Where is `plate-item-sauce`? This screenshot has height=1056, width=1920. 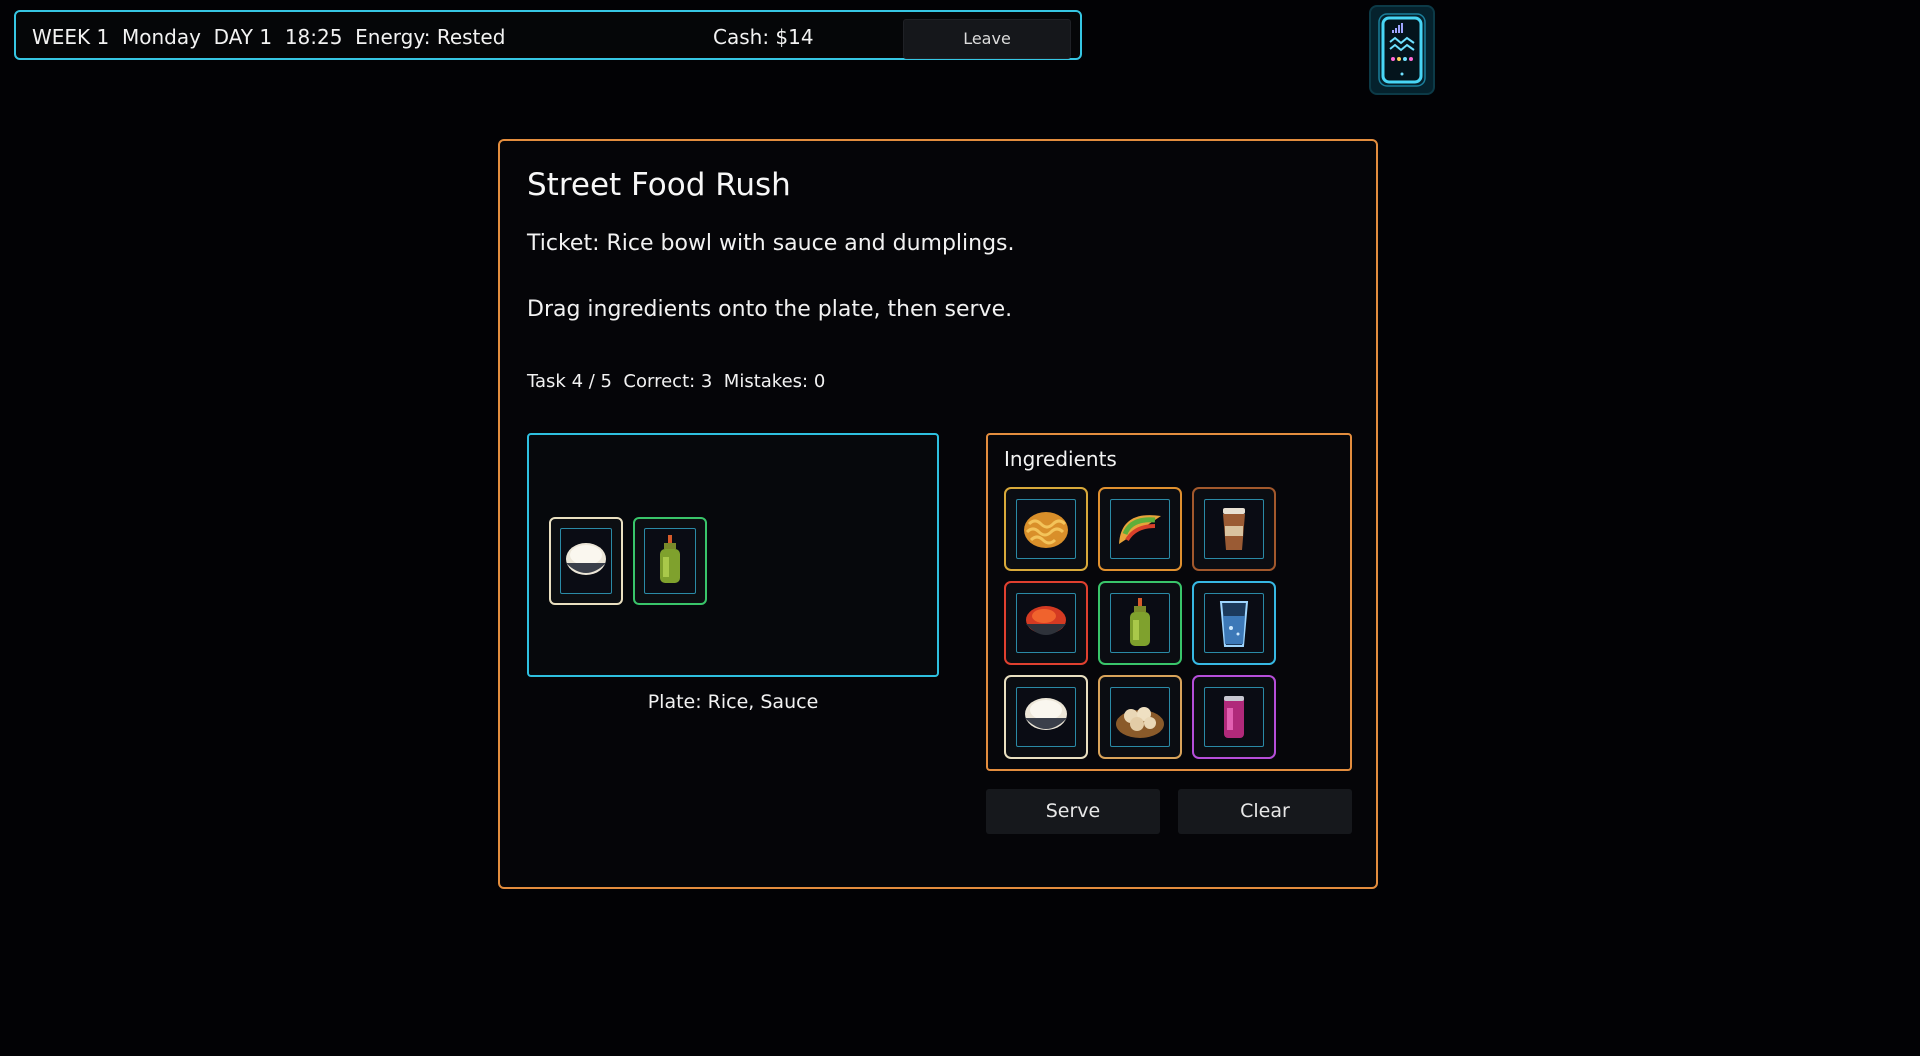
plate-item-sauce is located at coordinates (670, 561).